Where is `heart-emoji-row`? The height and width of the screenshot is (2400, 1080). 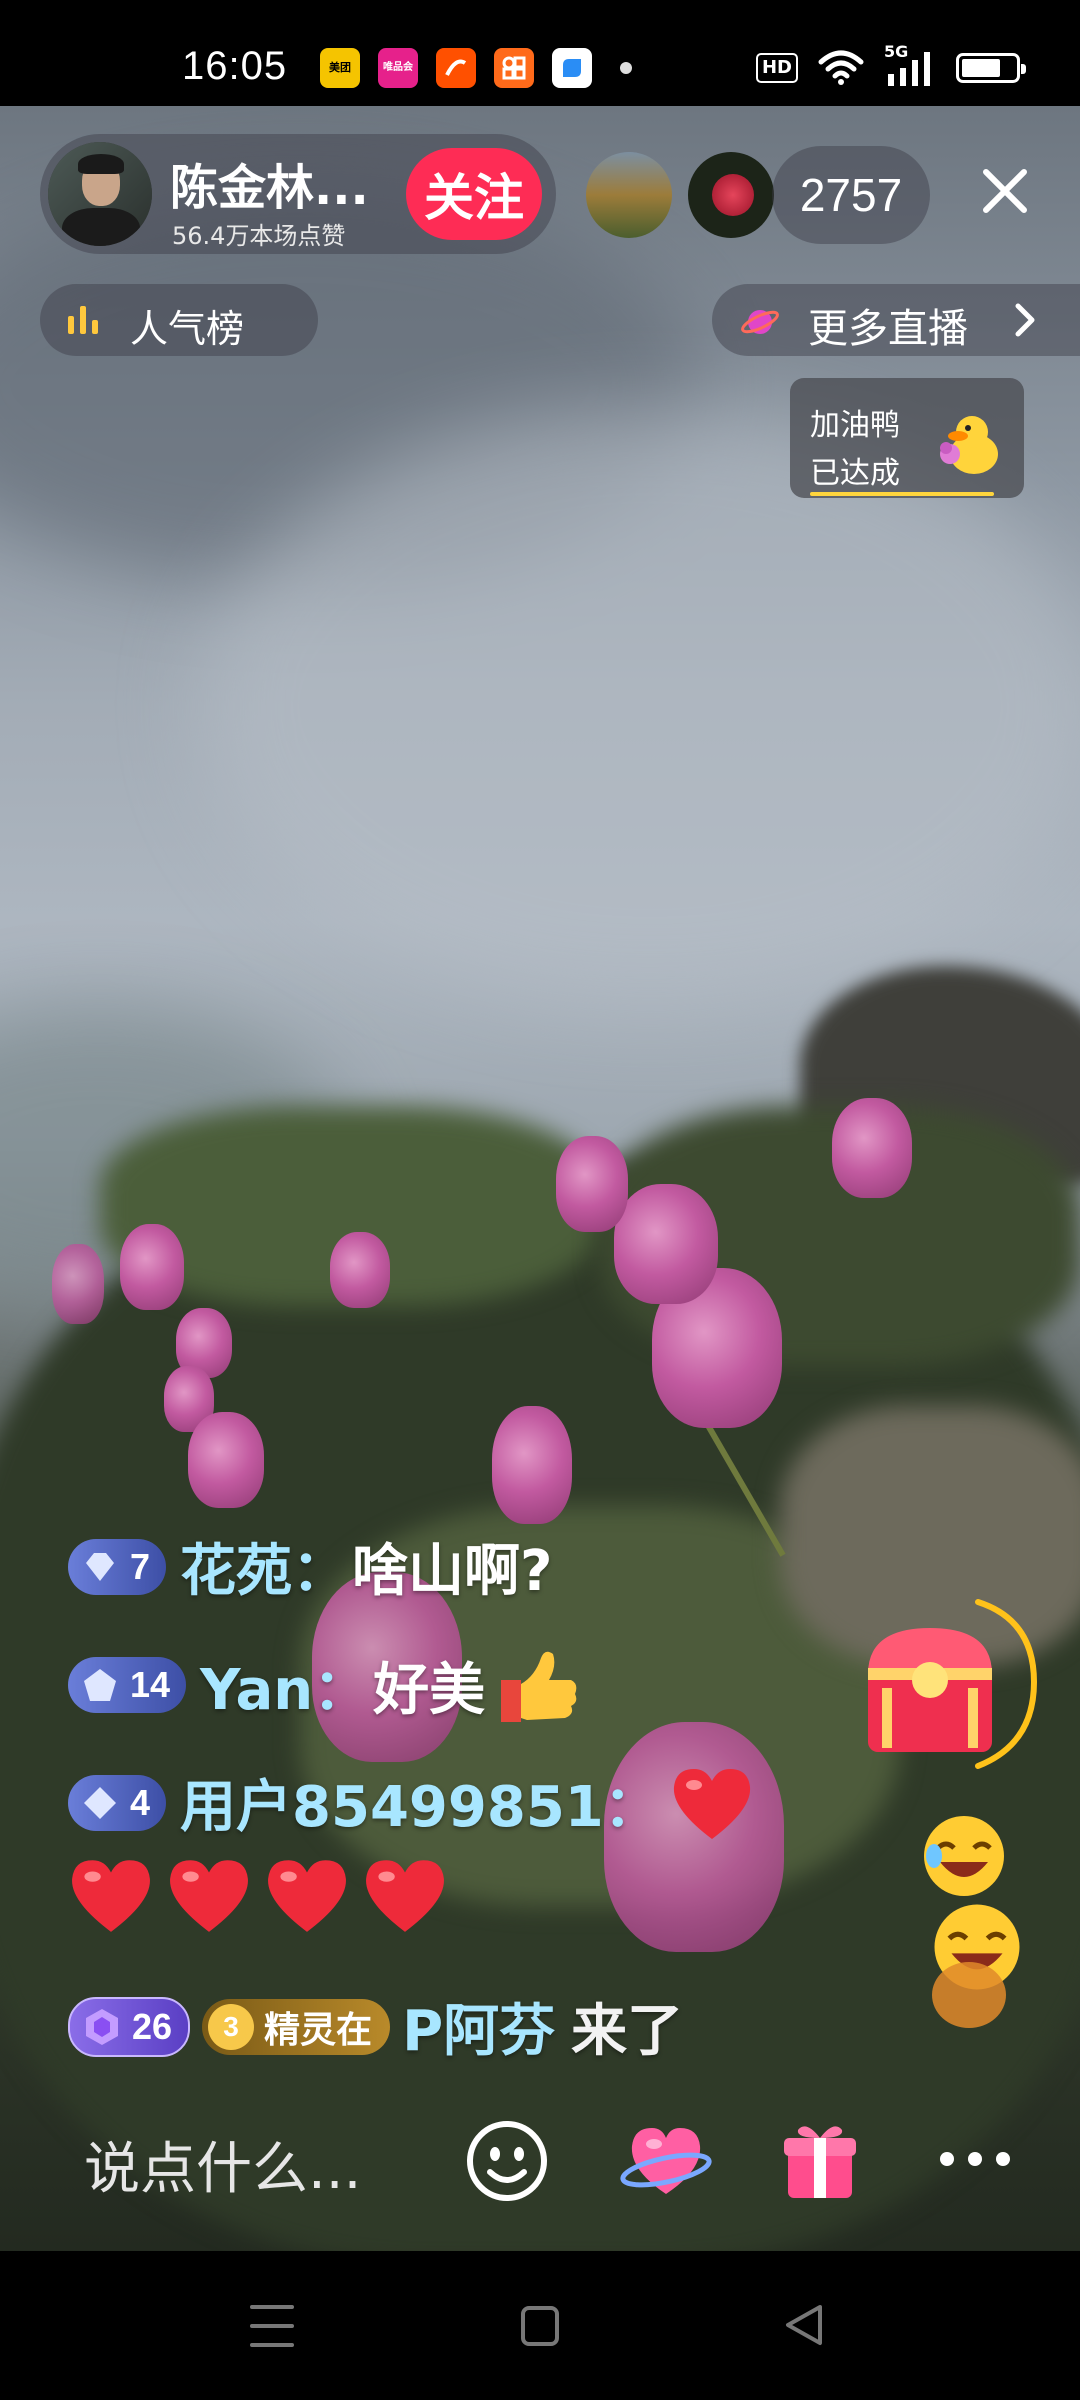 heart-emoji-row is located at coordinates (258, 1895).